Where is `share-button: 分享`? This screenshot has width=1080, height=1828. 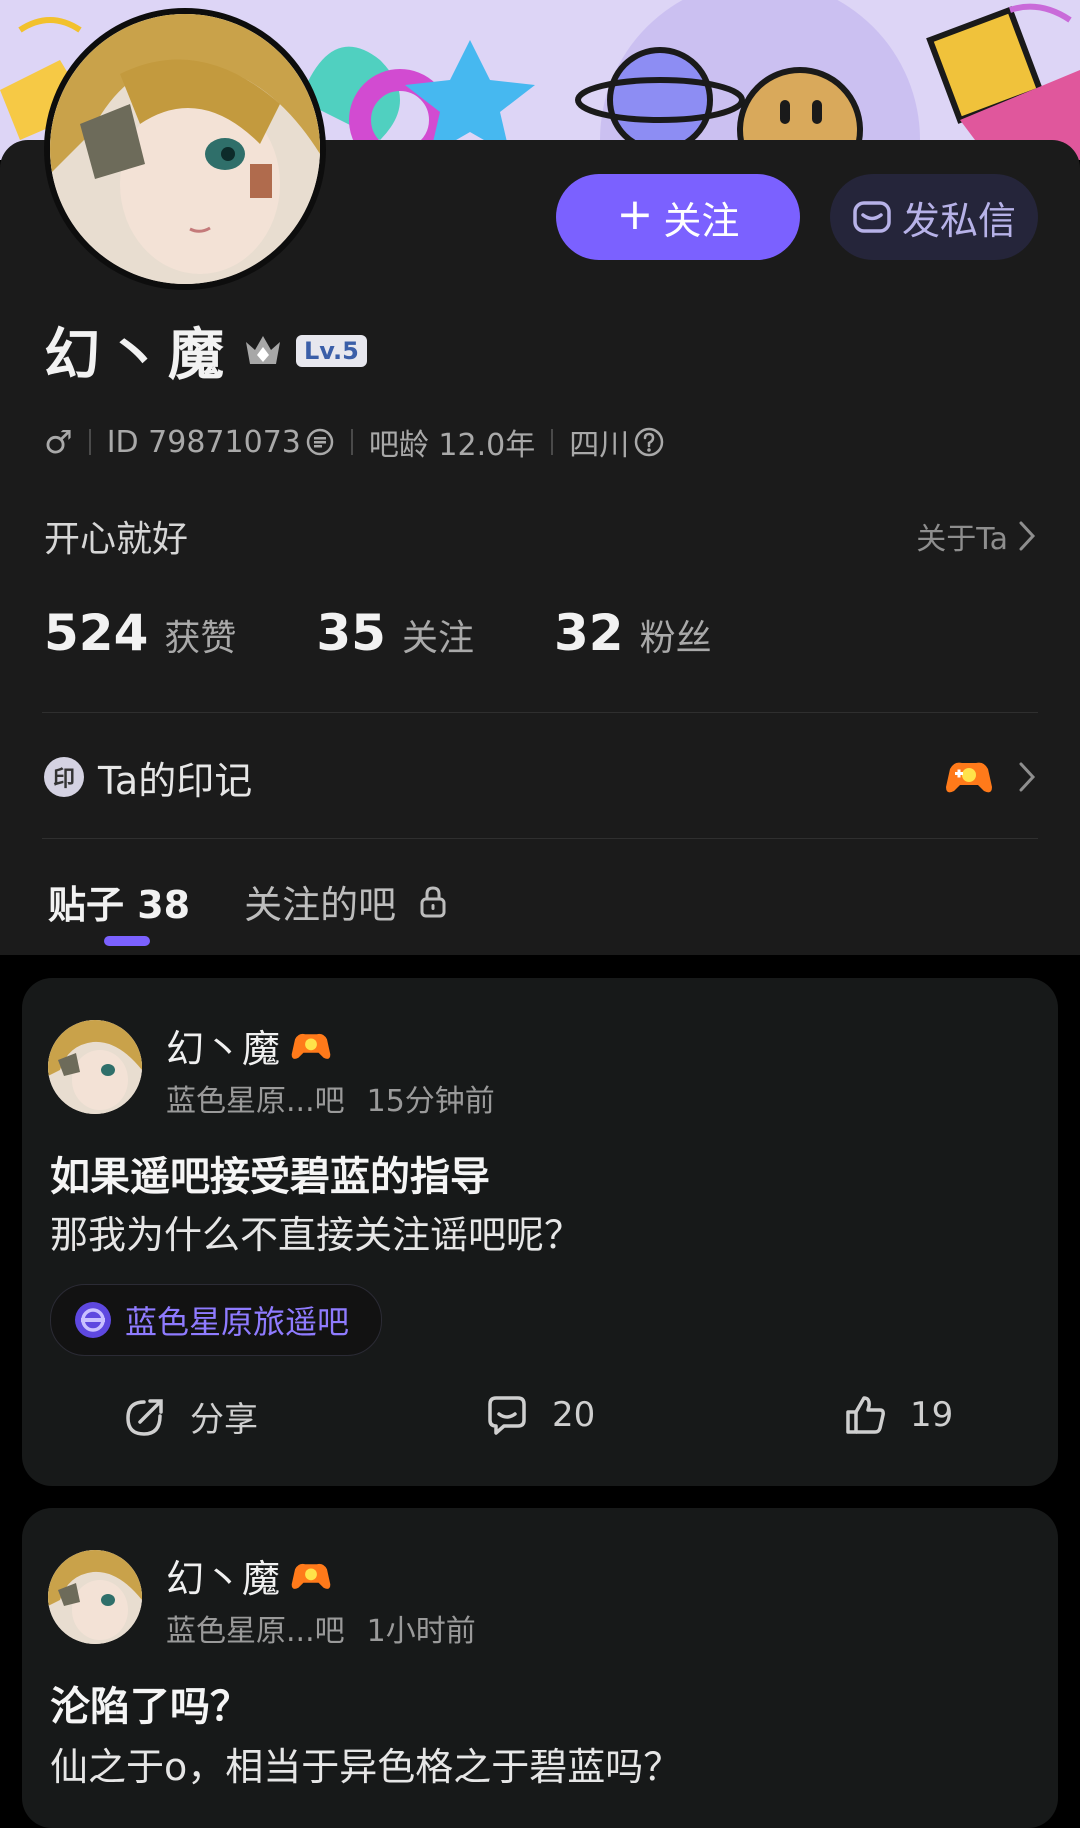 share-button: 分享 is located at coordinates (190, 1416).